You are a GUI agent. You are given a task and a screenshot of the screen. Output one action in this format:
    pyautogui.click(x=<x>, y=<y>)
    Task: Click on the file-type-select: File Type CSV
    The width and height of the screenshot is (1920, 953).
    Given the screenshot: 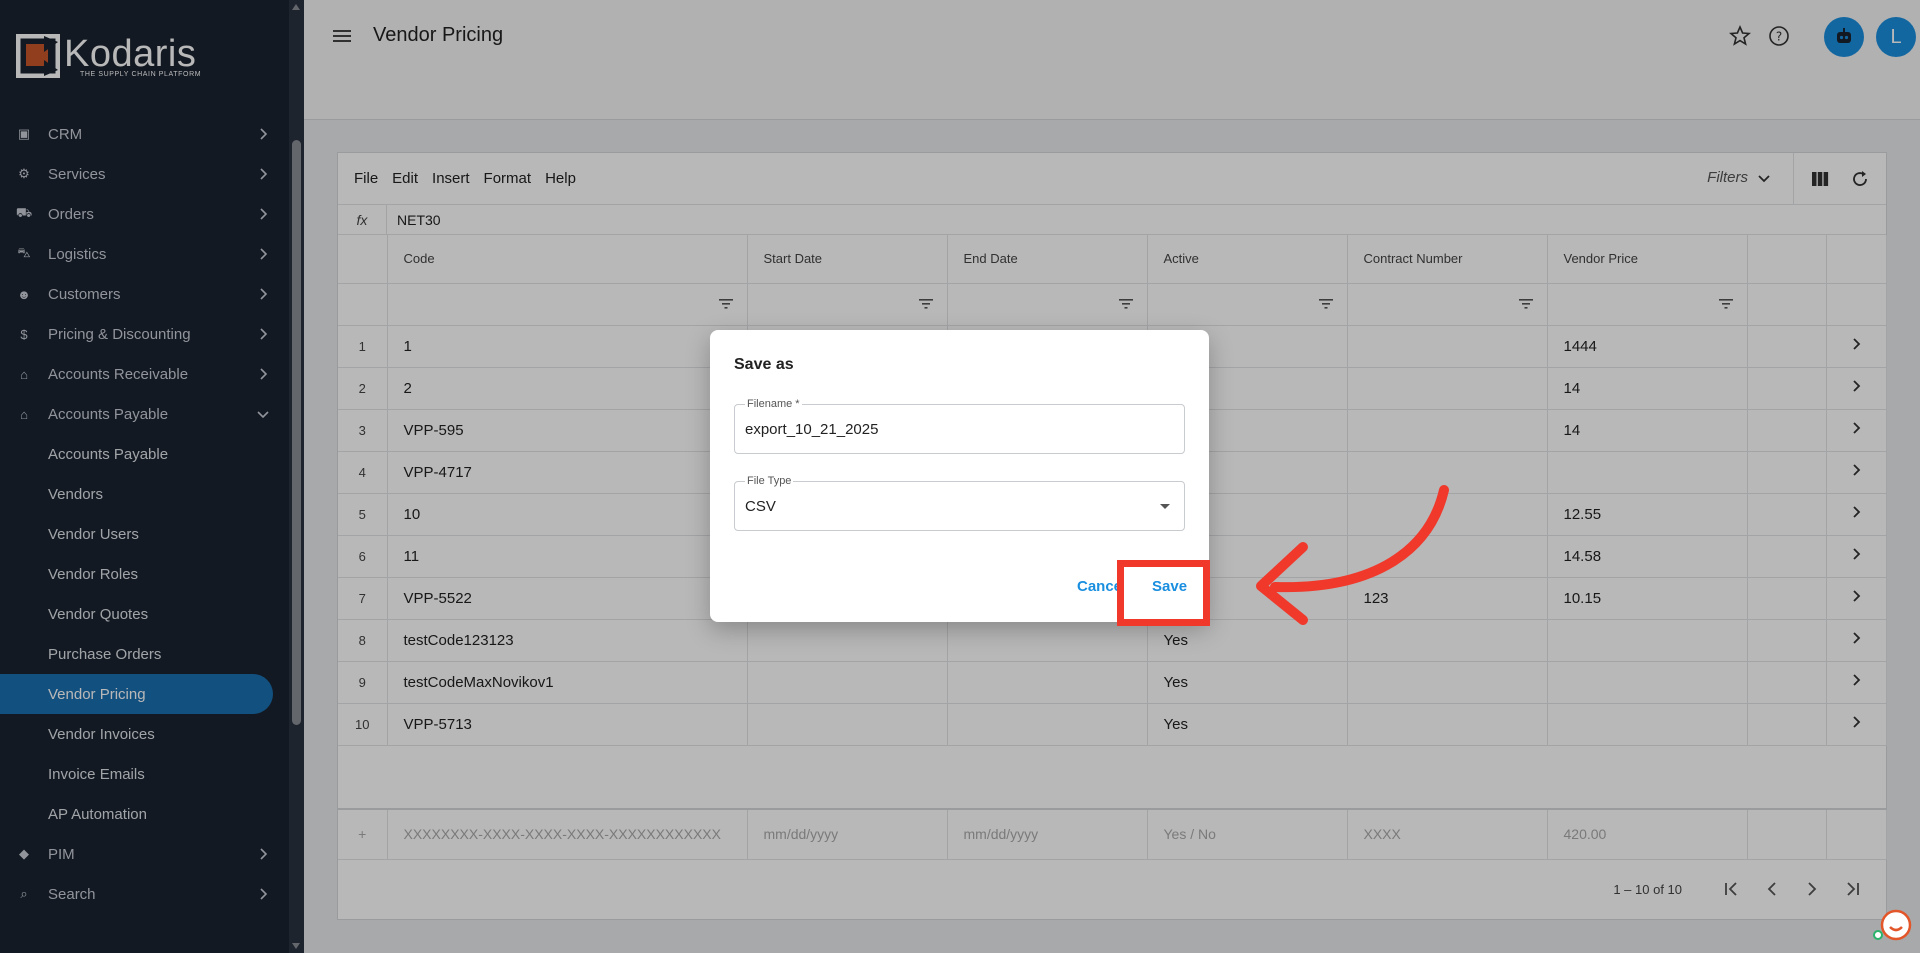 What is the action you would take?
    pyautogui.click(x=959, y=503)
    